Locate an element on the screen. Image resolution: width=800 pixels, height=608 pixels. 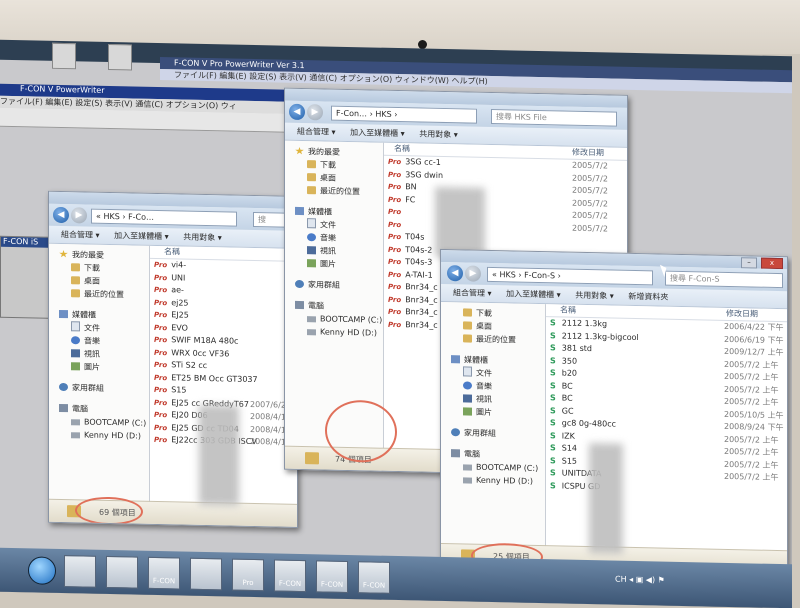
file-name-cell: Pro vi4- is located at coordinates (170, 265).